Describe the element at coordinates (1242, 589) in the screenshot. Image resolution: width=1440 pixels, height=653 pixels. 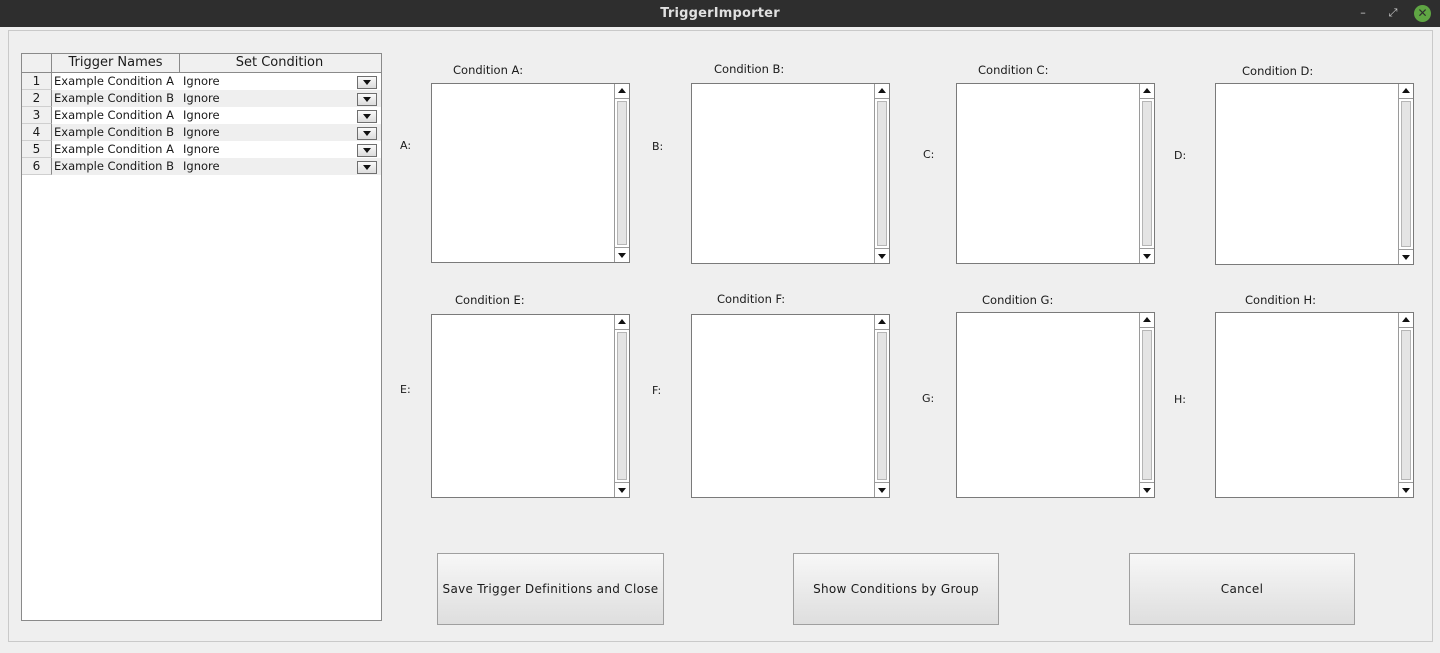
I see `cancel-button: Cancel` at that location.